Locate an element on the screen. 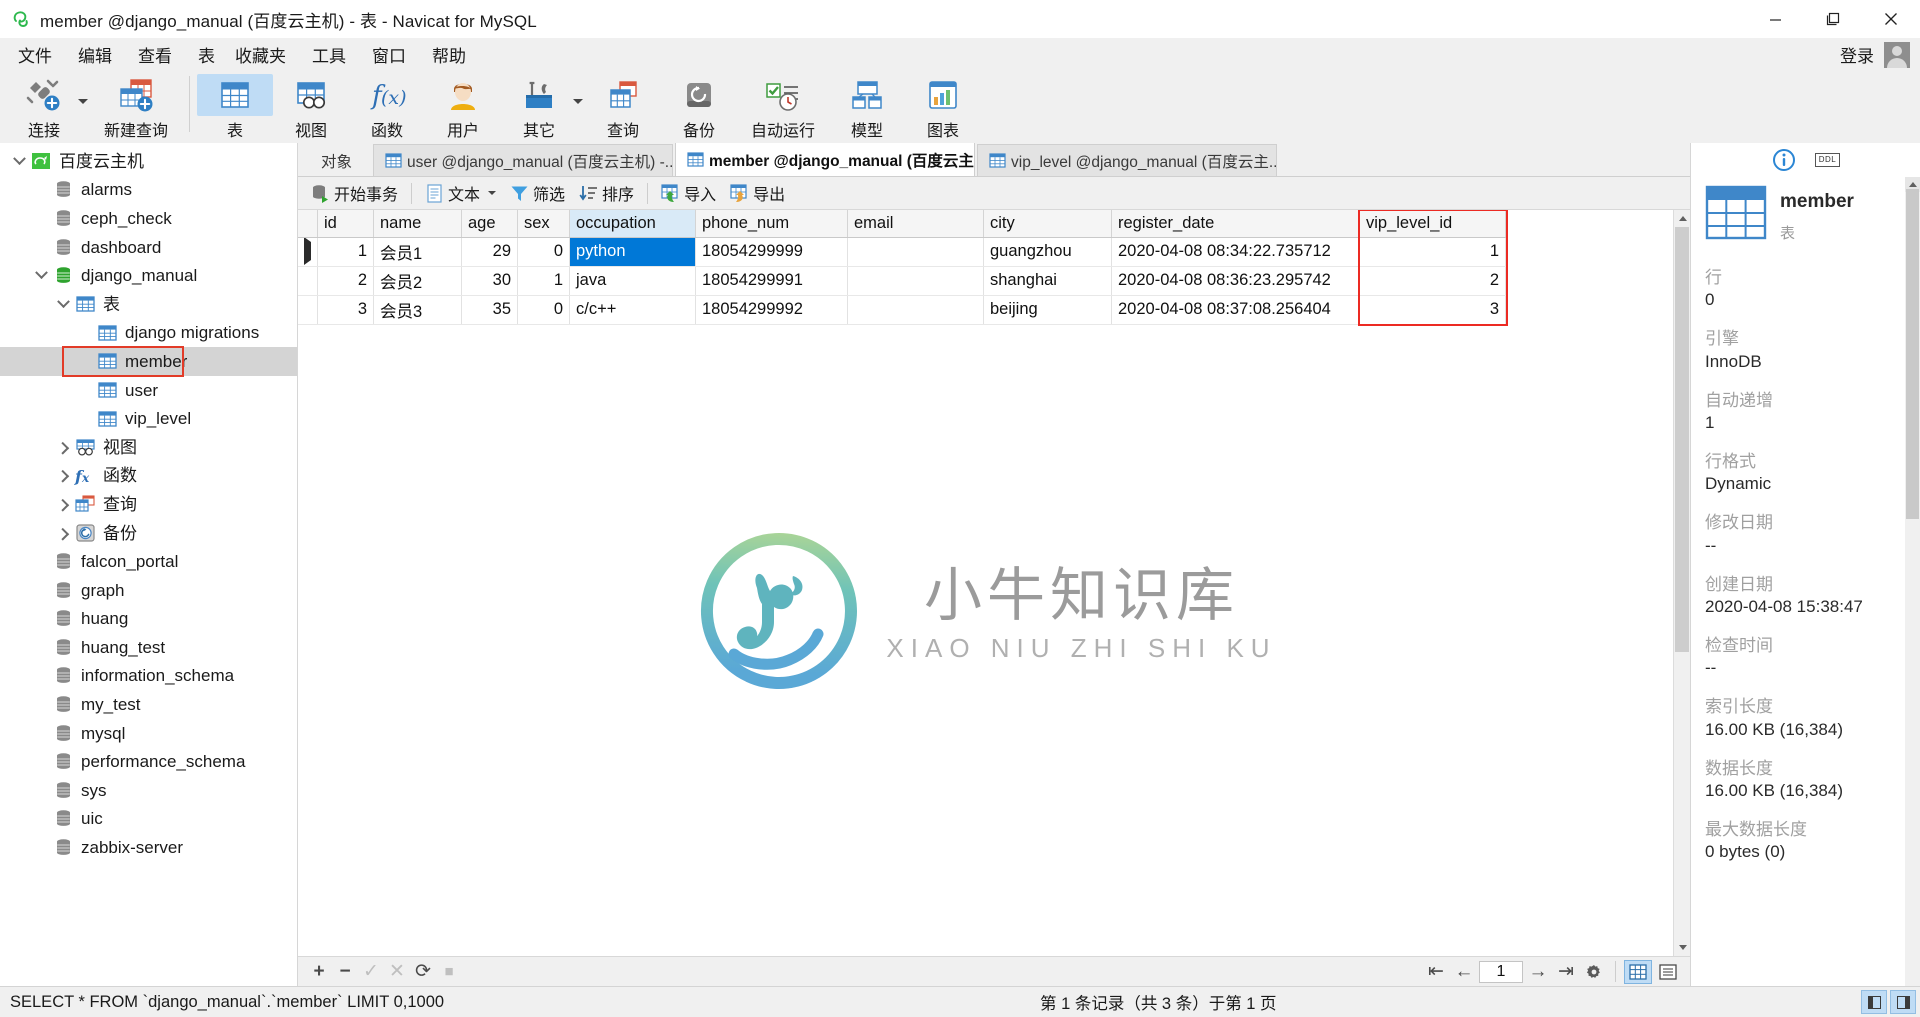  grid-cell-occupation: java is located at coordinates (632, 281).